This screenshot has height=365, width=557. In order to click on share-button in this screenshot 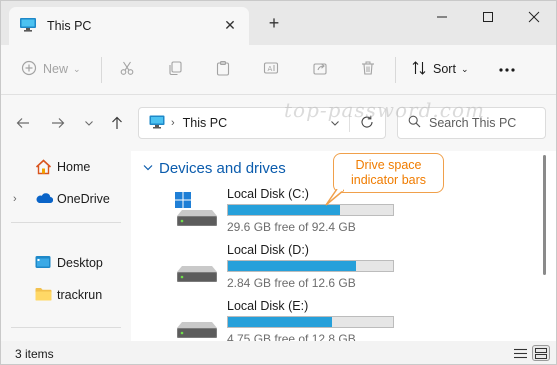, I will do `click(320, 69)`.